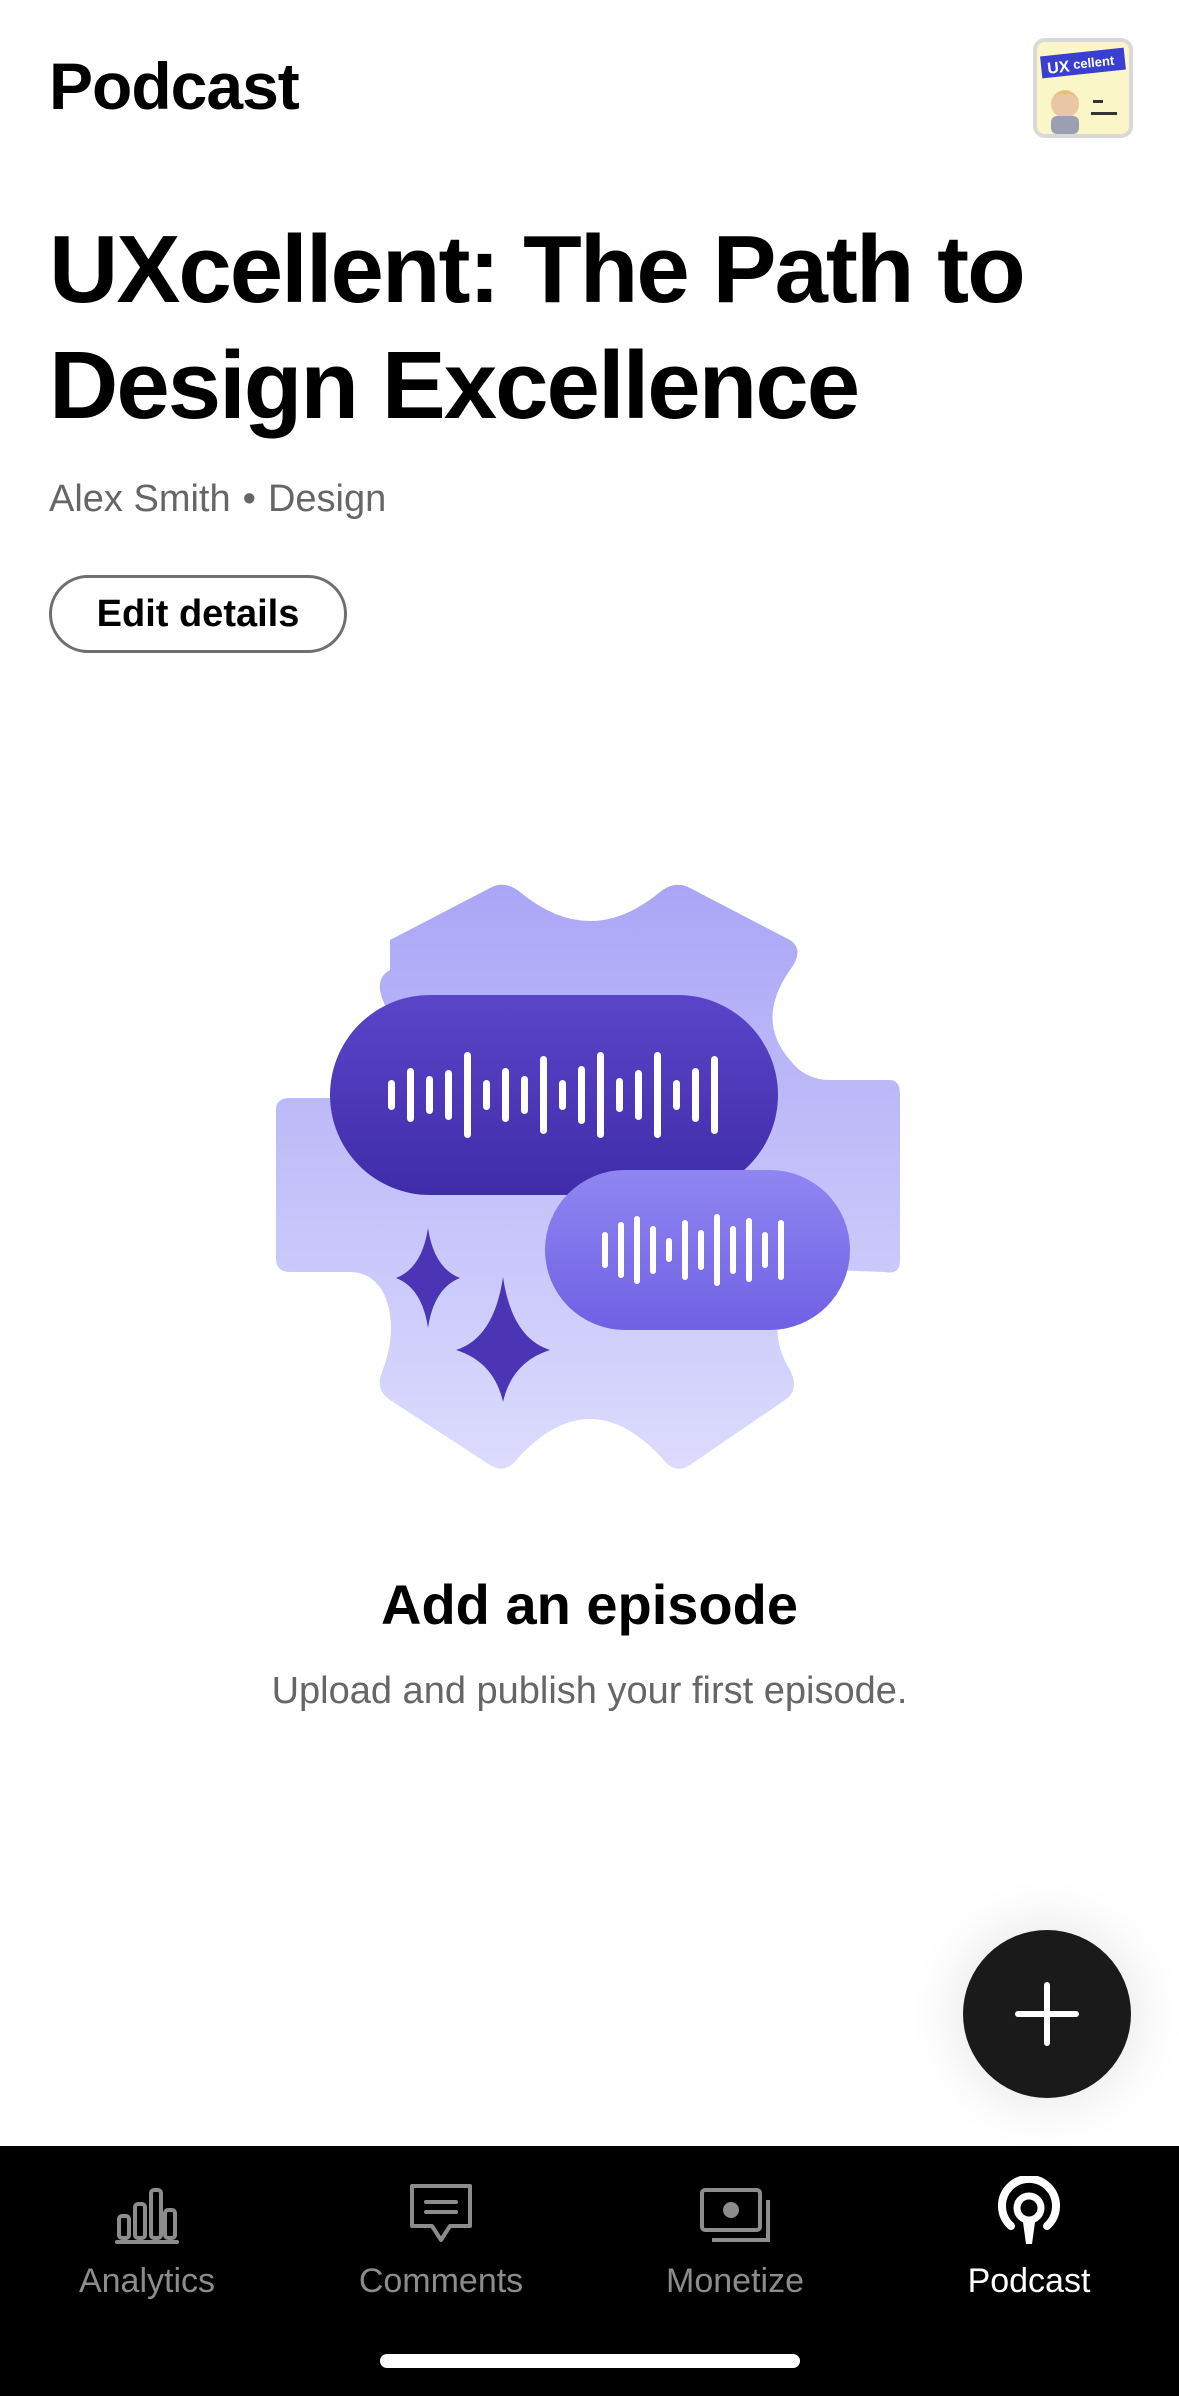 This screenshot has height=2396, width=1179. What do you see at coordinates (735, 2281) in the screenshot?
I see `tab-monetize-label: Monetize` at bounding box center [735, 2281].